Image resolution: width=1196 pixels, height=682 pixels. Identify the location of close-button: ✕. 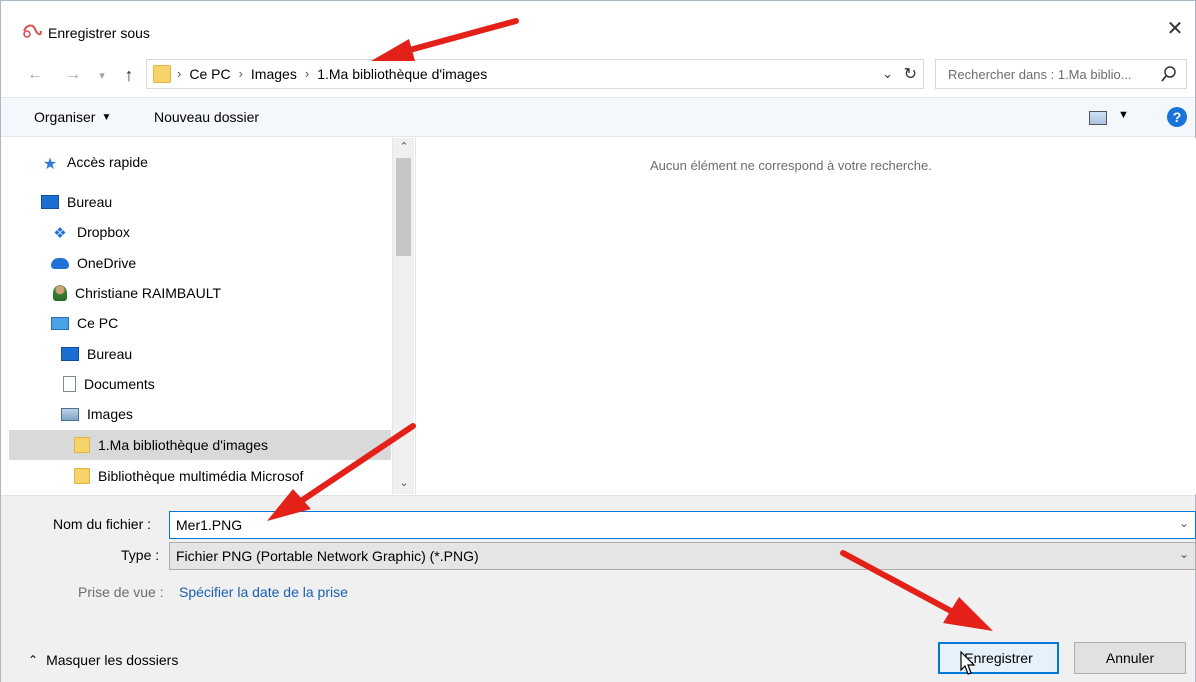
(1175, 28).